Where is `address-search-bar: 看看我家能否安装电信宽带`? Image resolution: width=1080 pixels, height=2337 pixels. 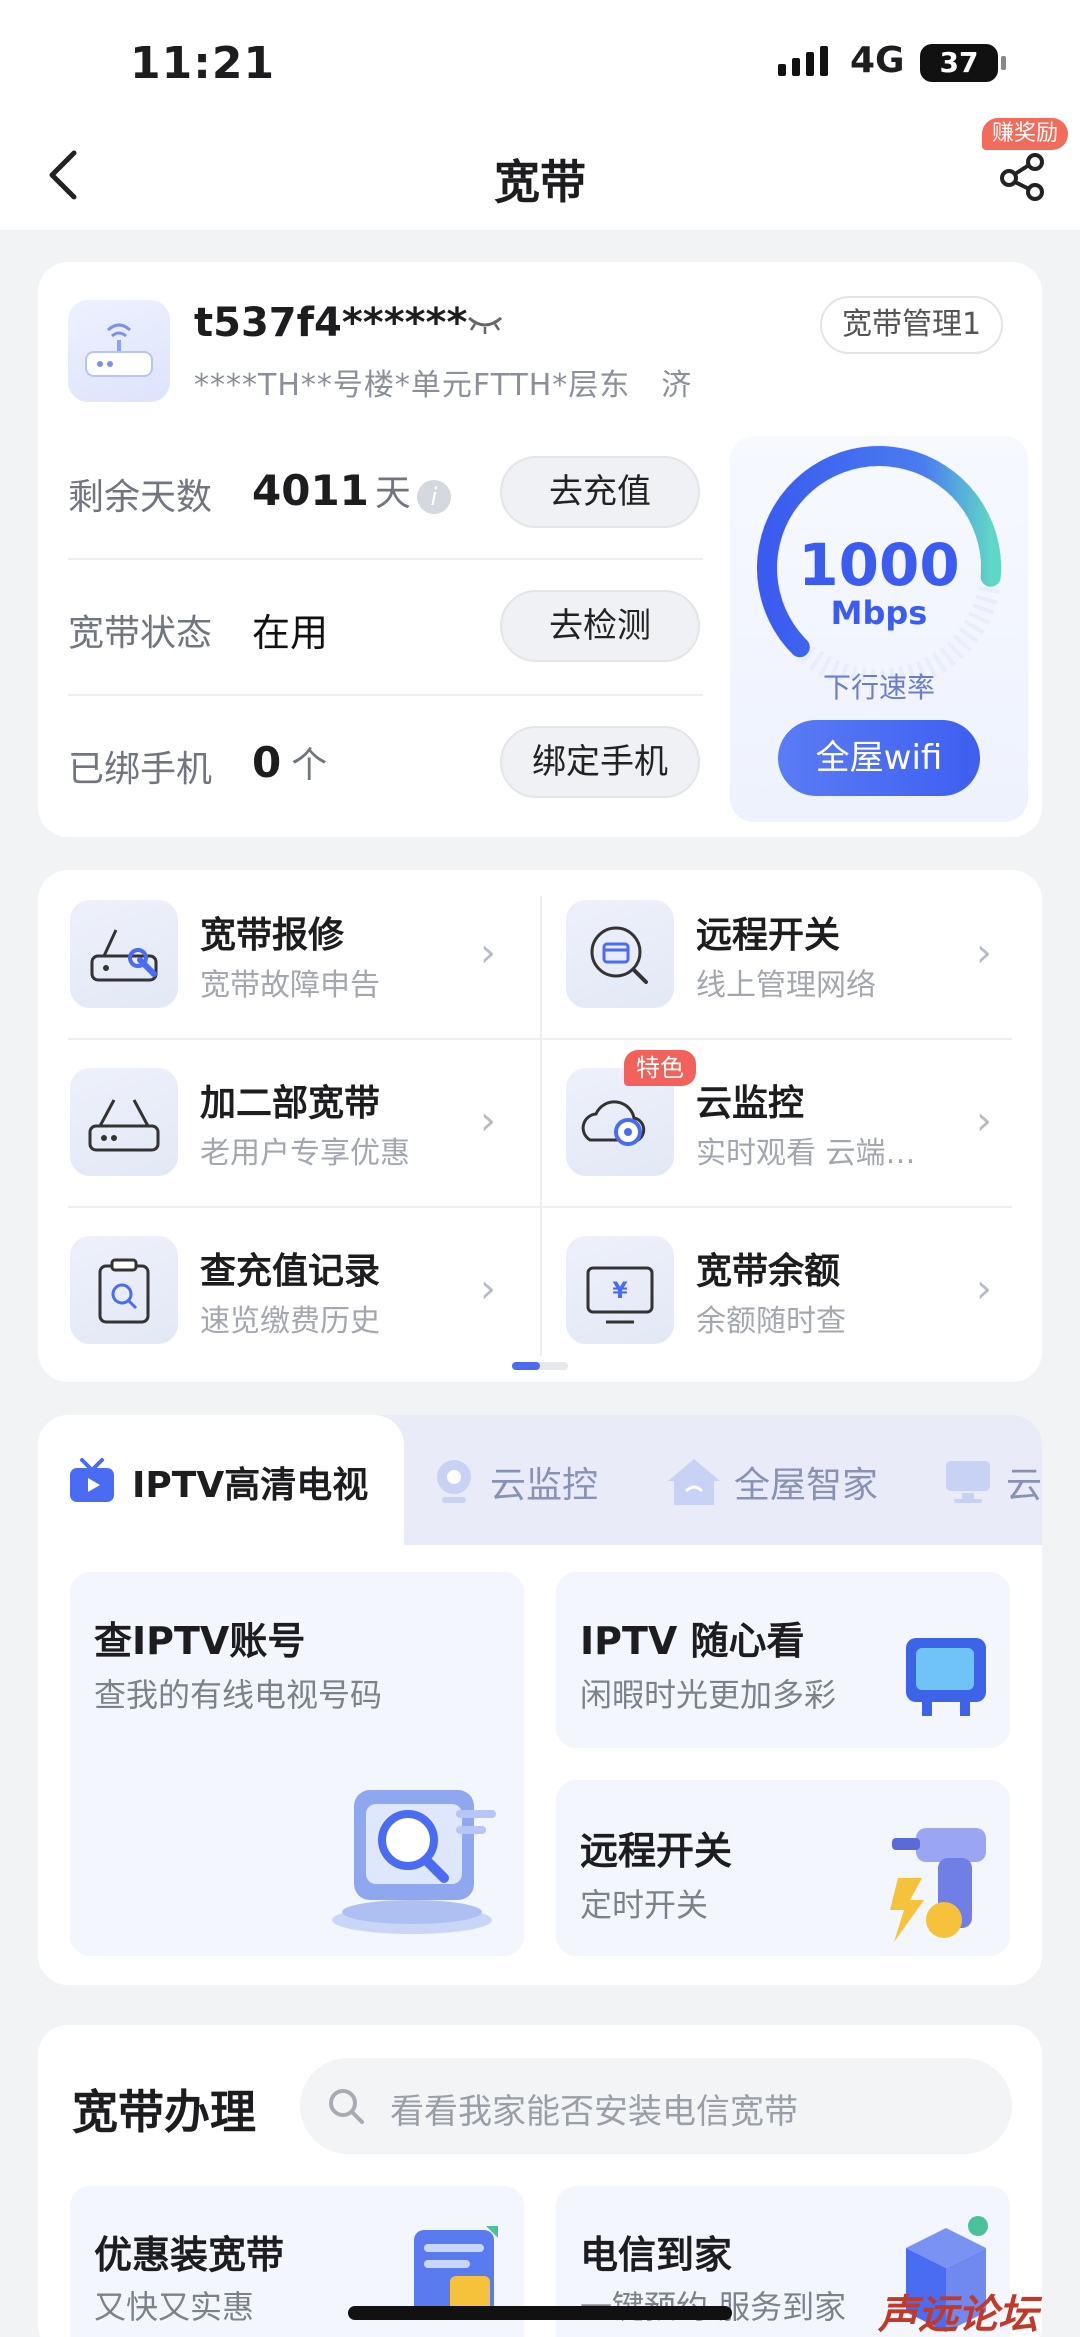 address-search-bar: 看看我家能否安装电信宽带 is located at coordinates (656, 2106).